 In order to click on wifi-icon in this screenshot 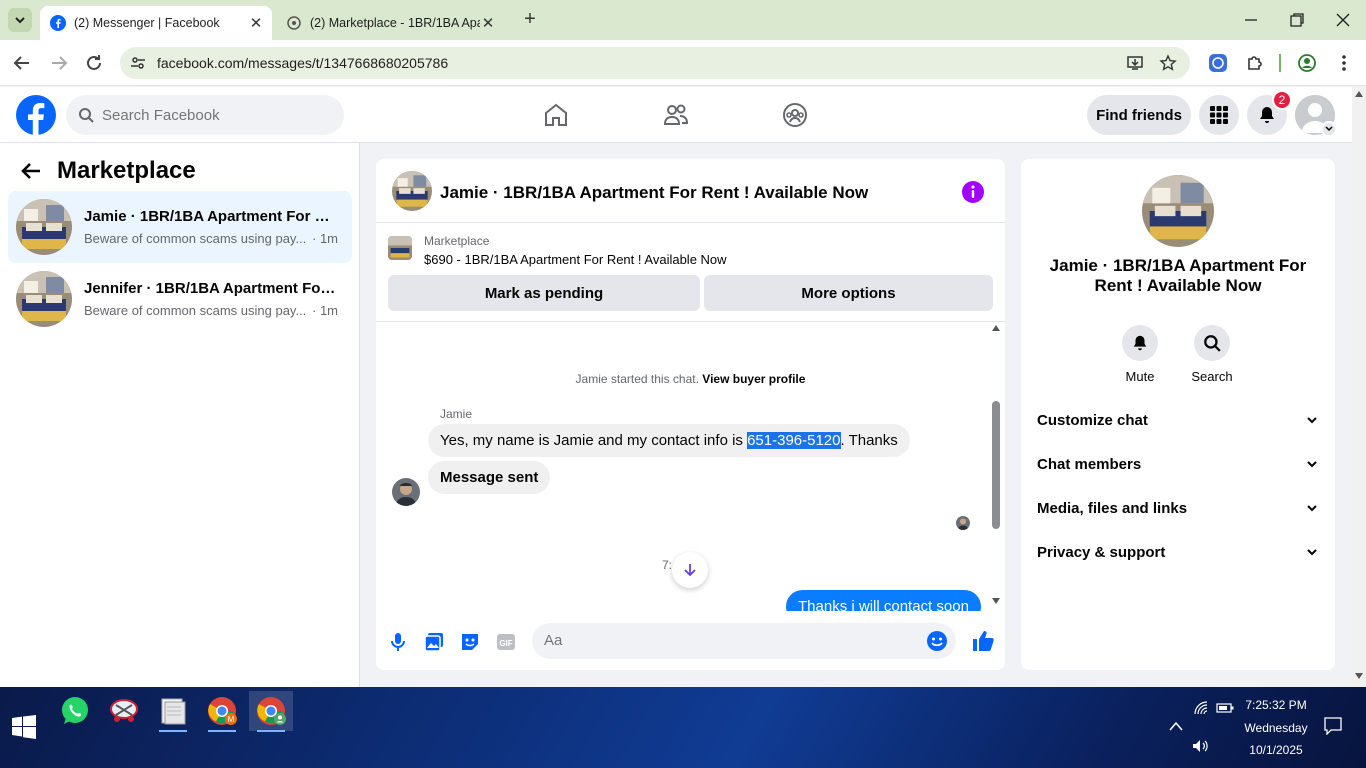, I will do `click(1201, 708)`.